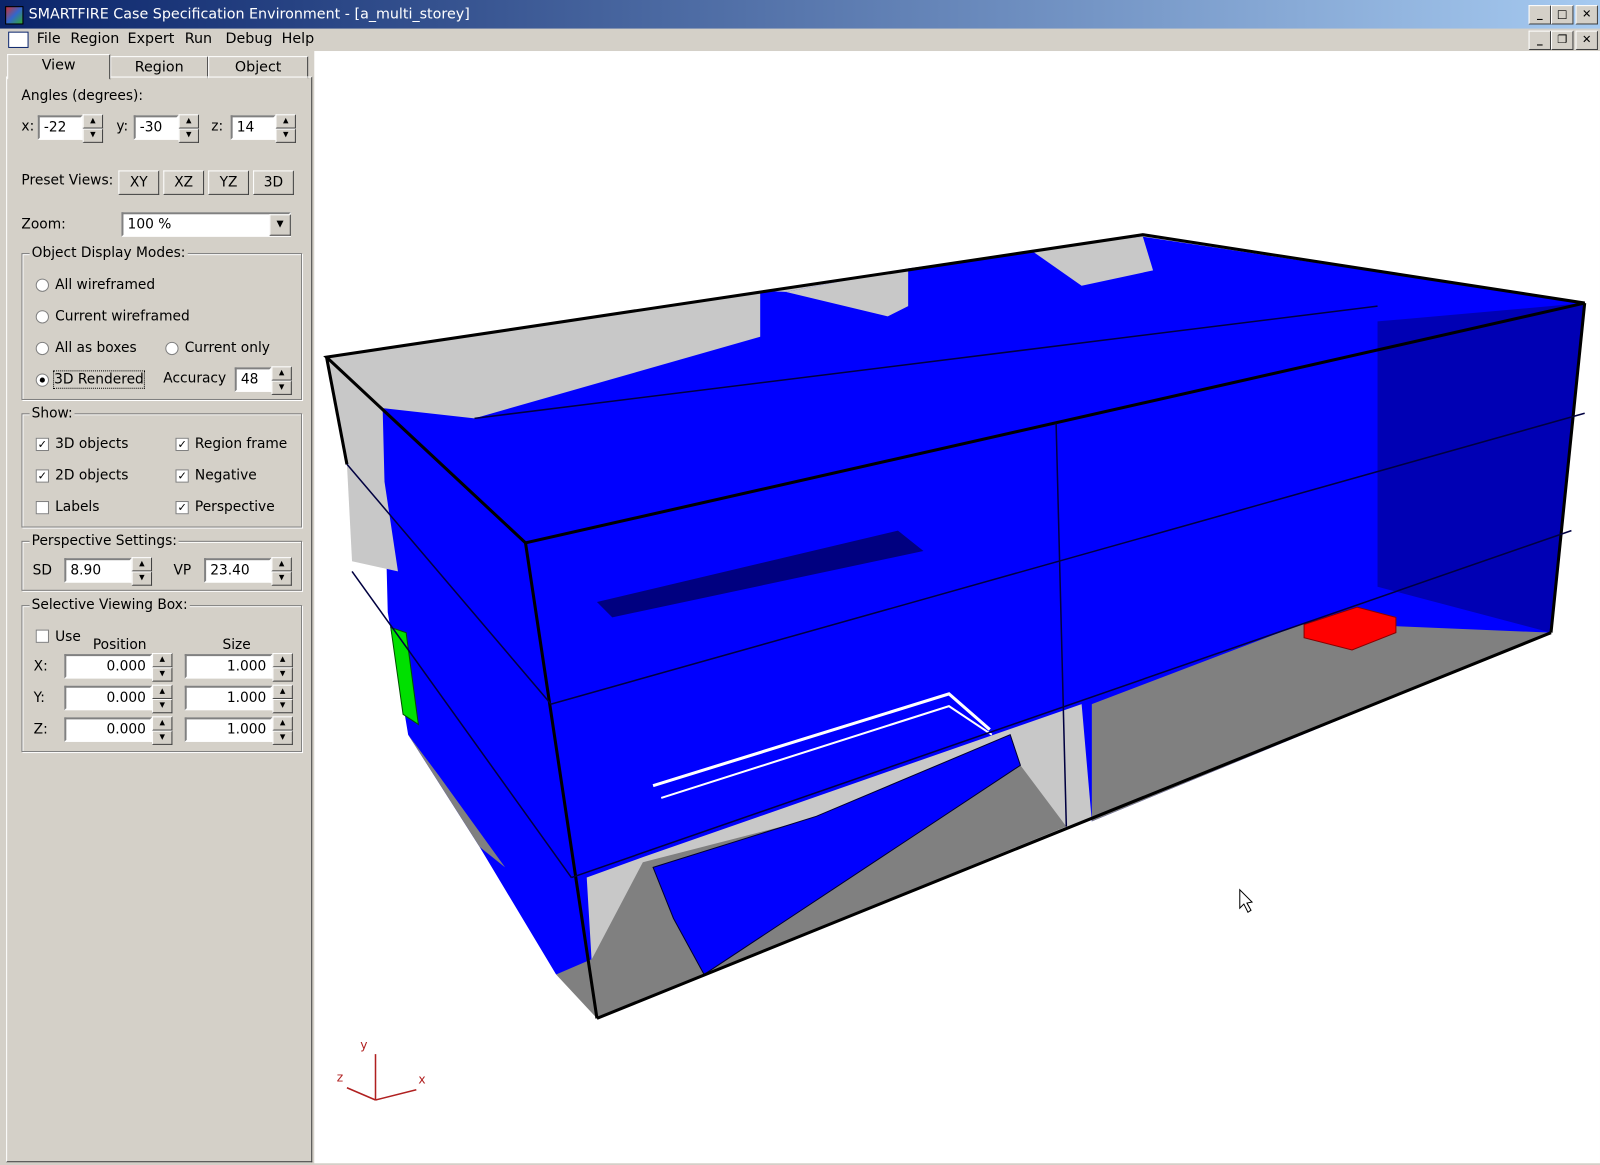  Describe the element at coordinates (182, 476) in the screenshot. I see `show-negative-checkbox: ✓` at that location.